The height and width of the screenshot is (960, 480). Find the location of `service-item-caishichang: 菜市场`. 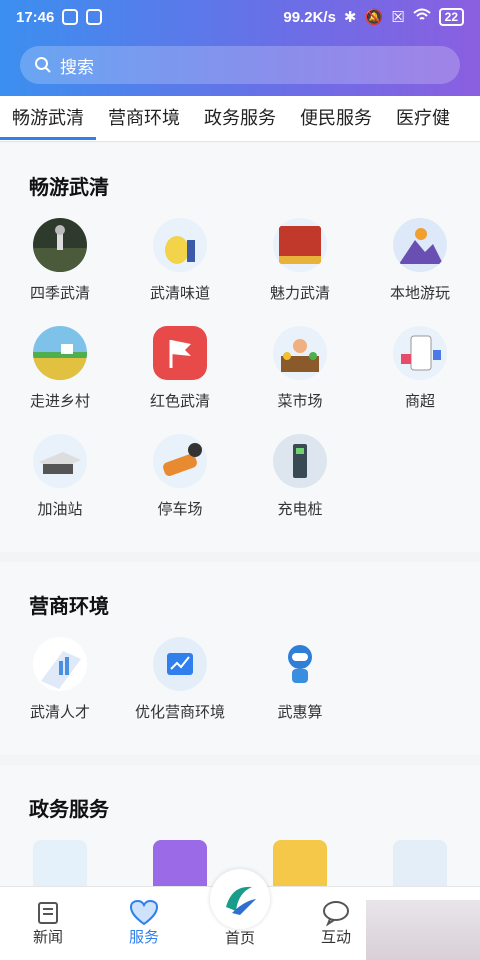

service-item-caishichang: 菜市场 is located at coordinates (300, 380).